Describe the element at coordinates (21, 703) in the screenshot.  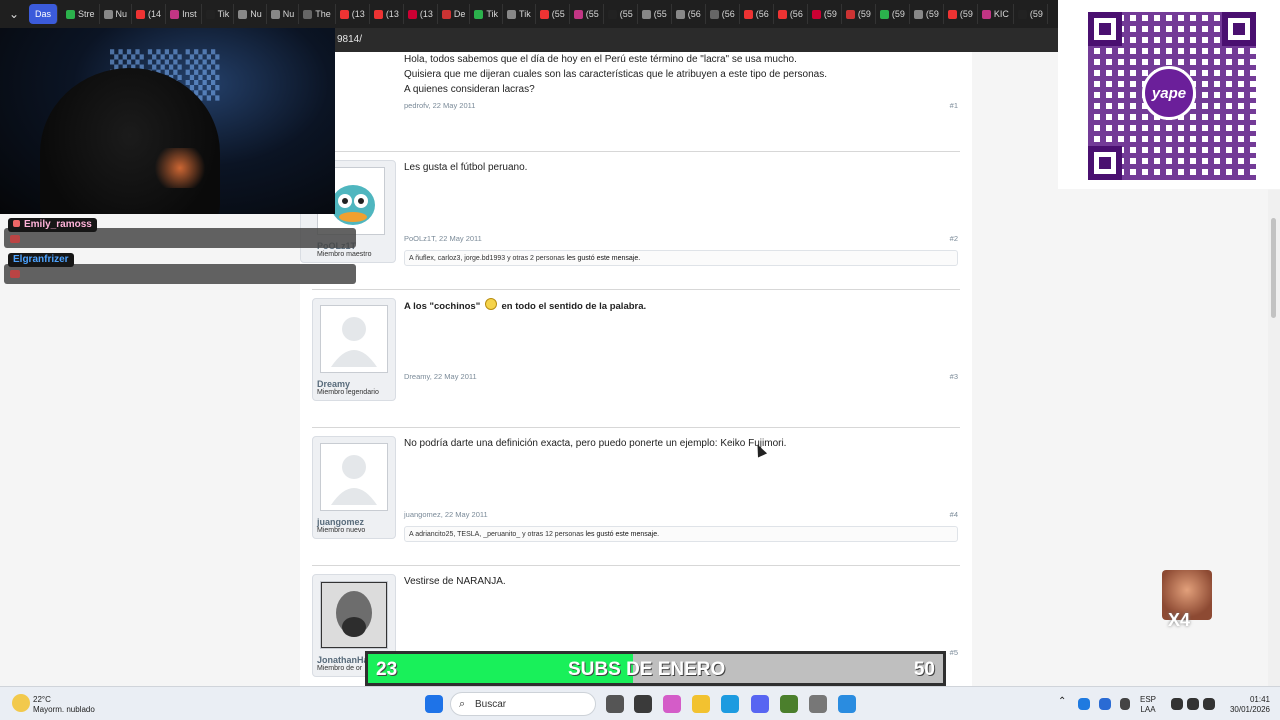
I see `weather-icon` at that location.